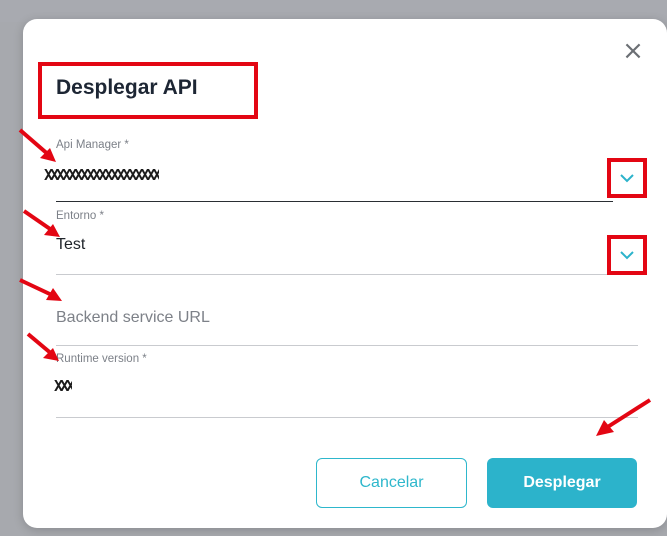  I want to click on close-icon: ×, so click(633, 51).